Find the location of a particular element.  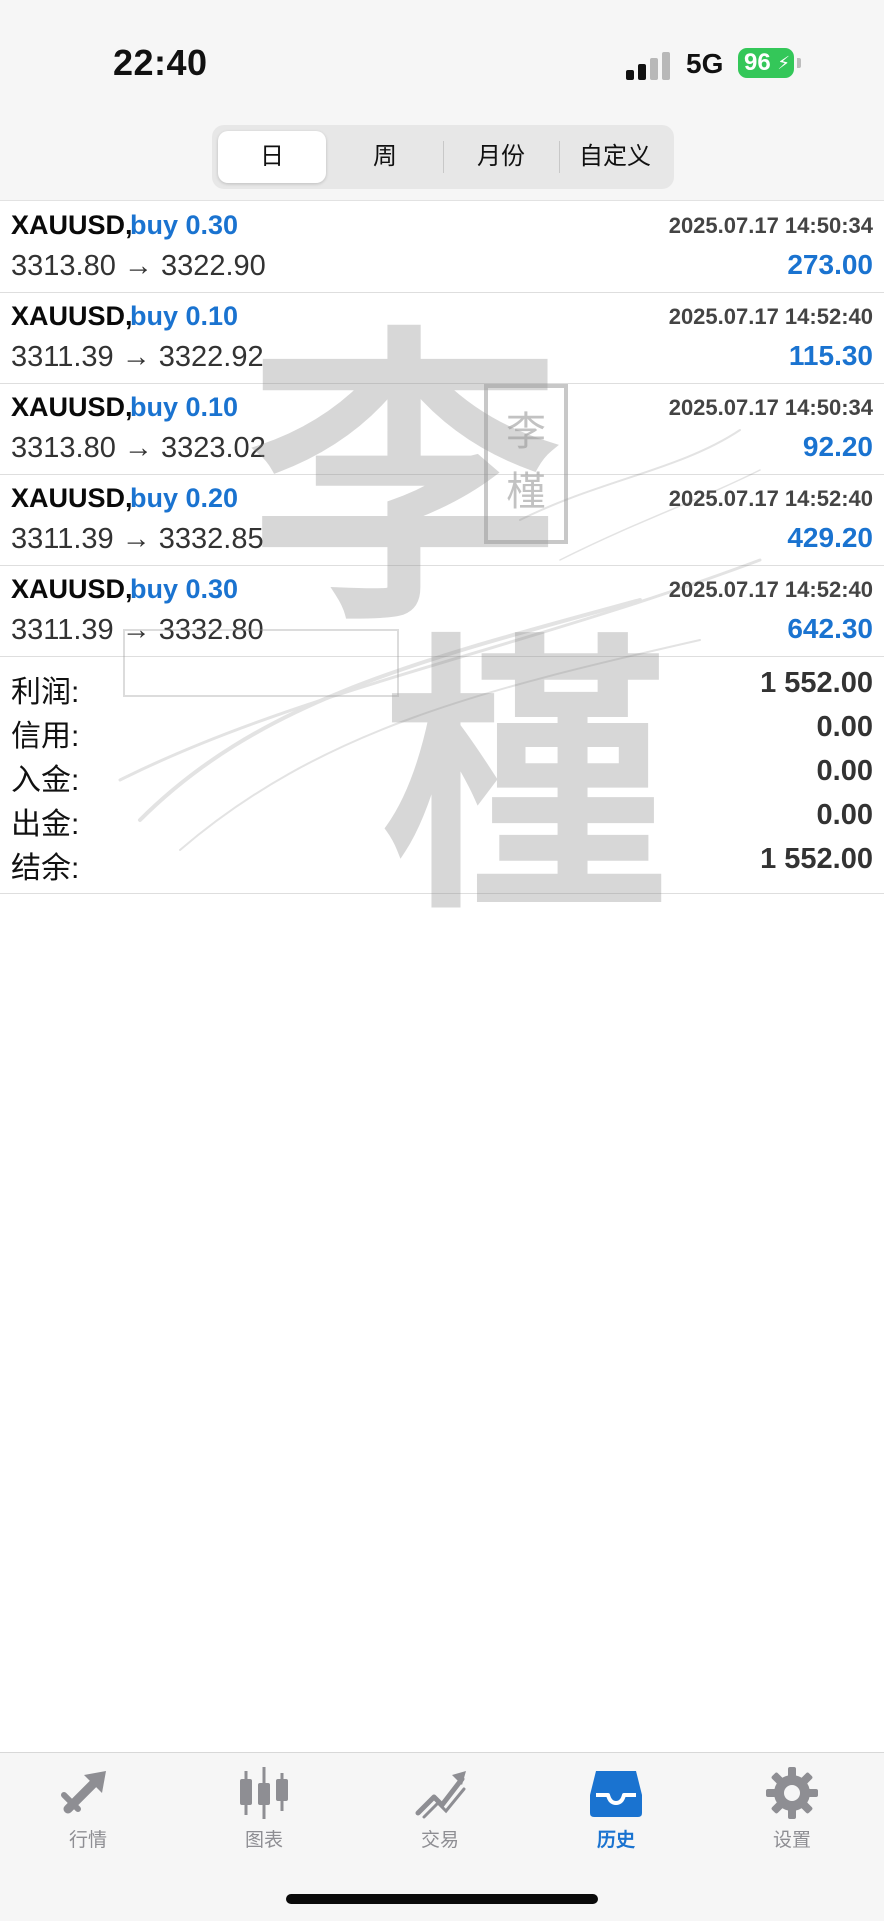

deal-profit: 642.30 is located at coordinates (830, 628).